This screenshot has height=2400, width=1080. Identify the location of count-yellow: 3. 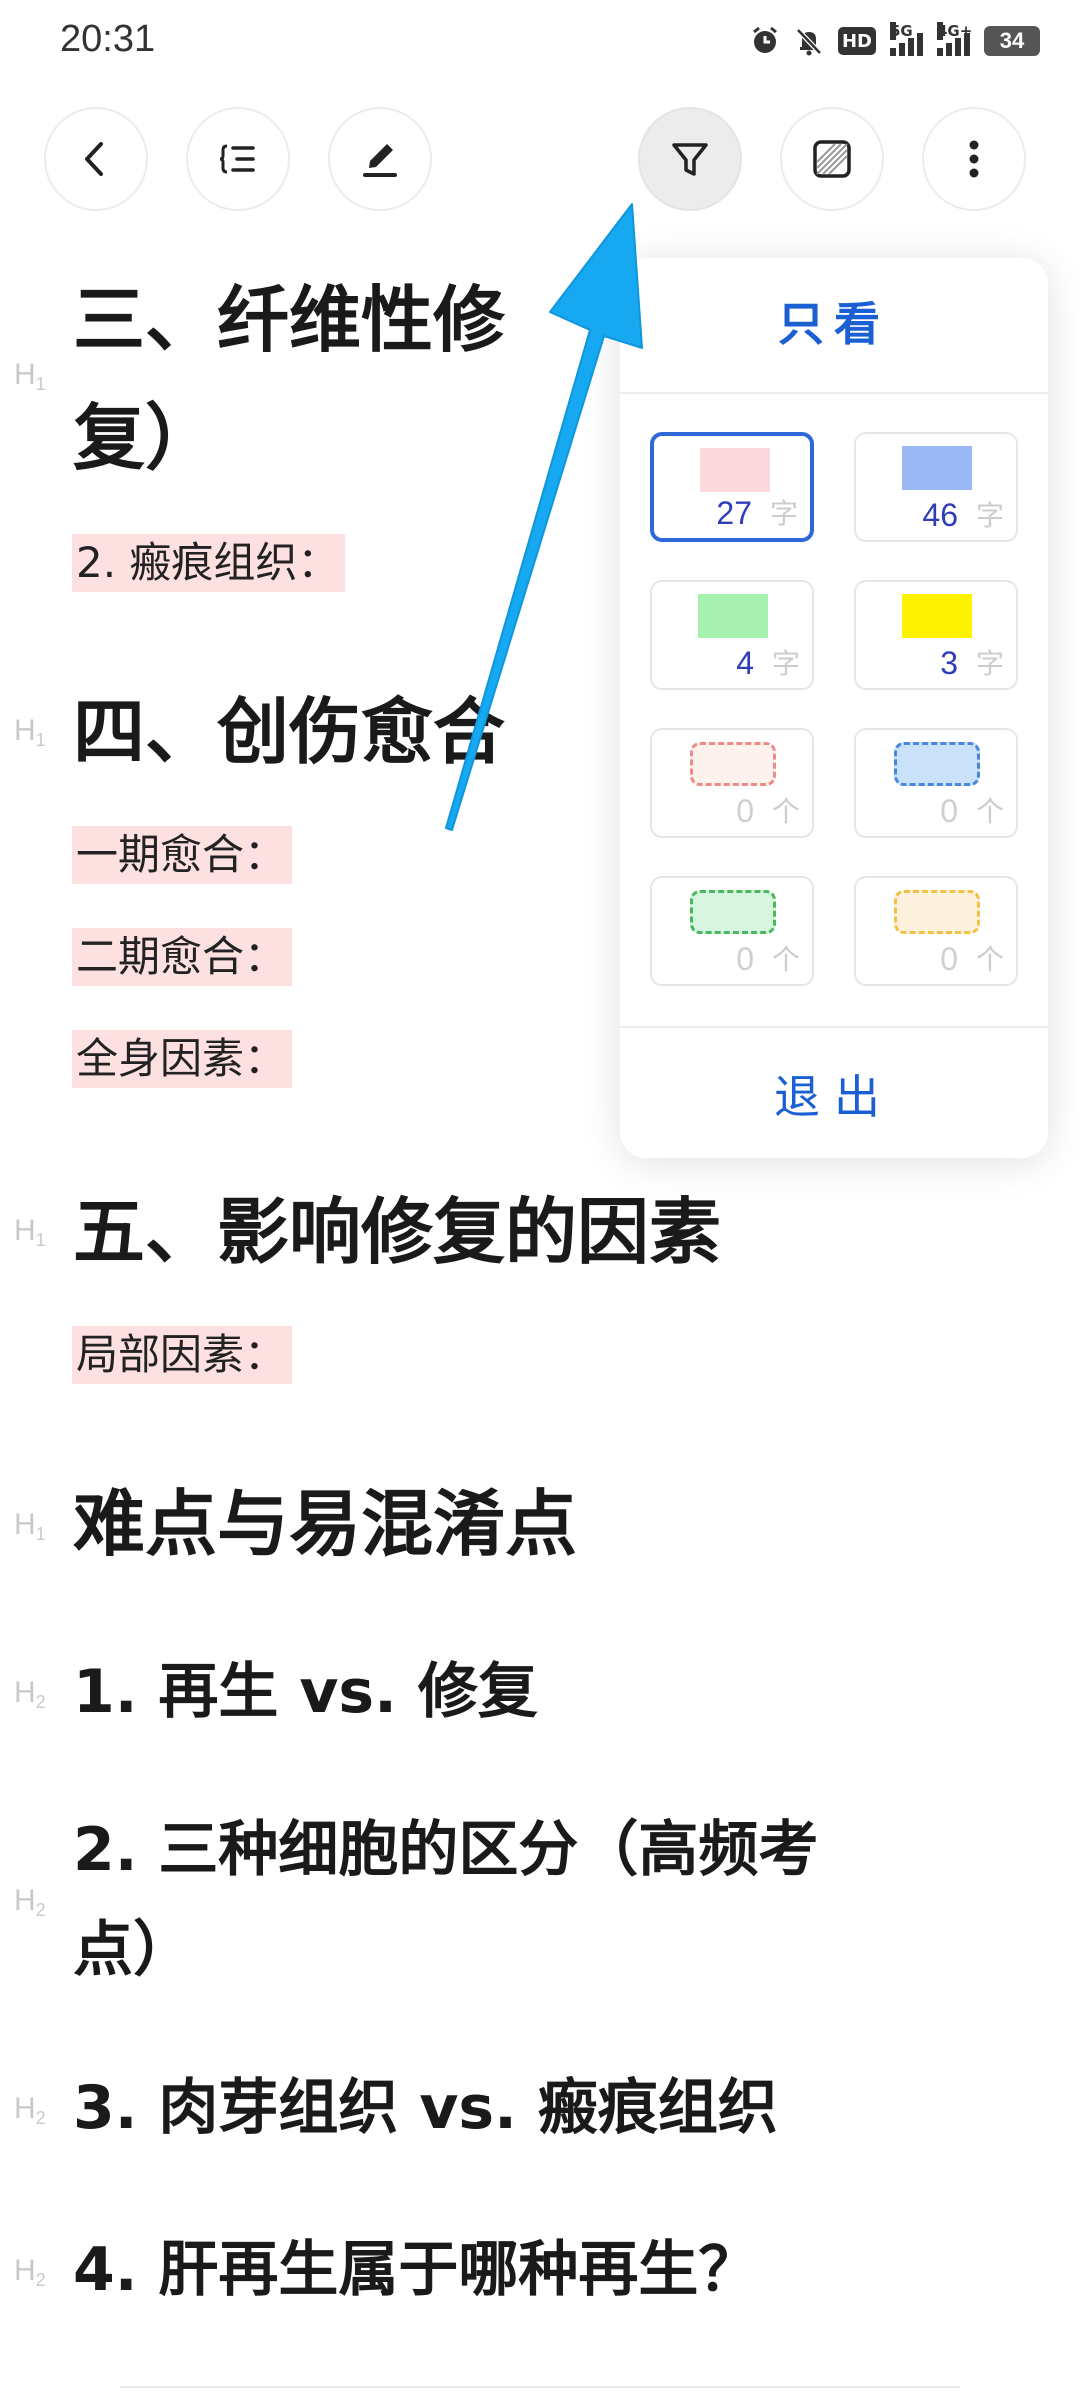
(949, 663).